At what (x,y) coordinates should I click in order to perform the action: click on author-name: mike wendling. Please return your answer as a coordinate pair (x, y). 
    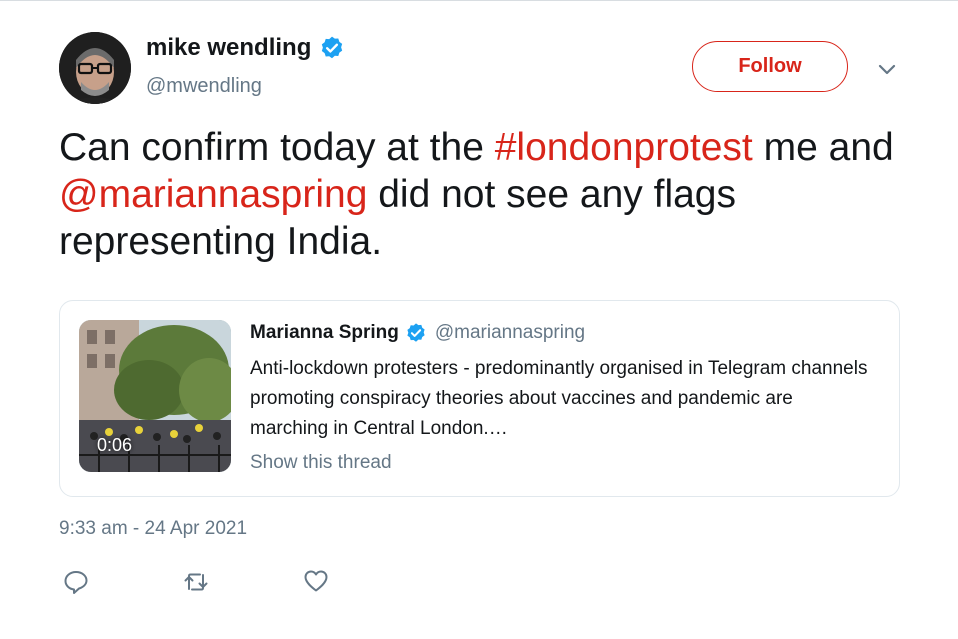
    Looking at the image, I should click on (245, 48).